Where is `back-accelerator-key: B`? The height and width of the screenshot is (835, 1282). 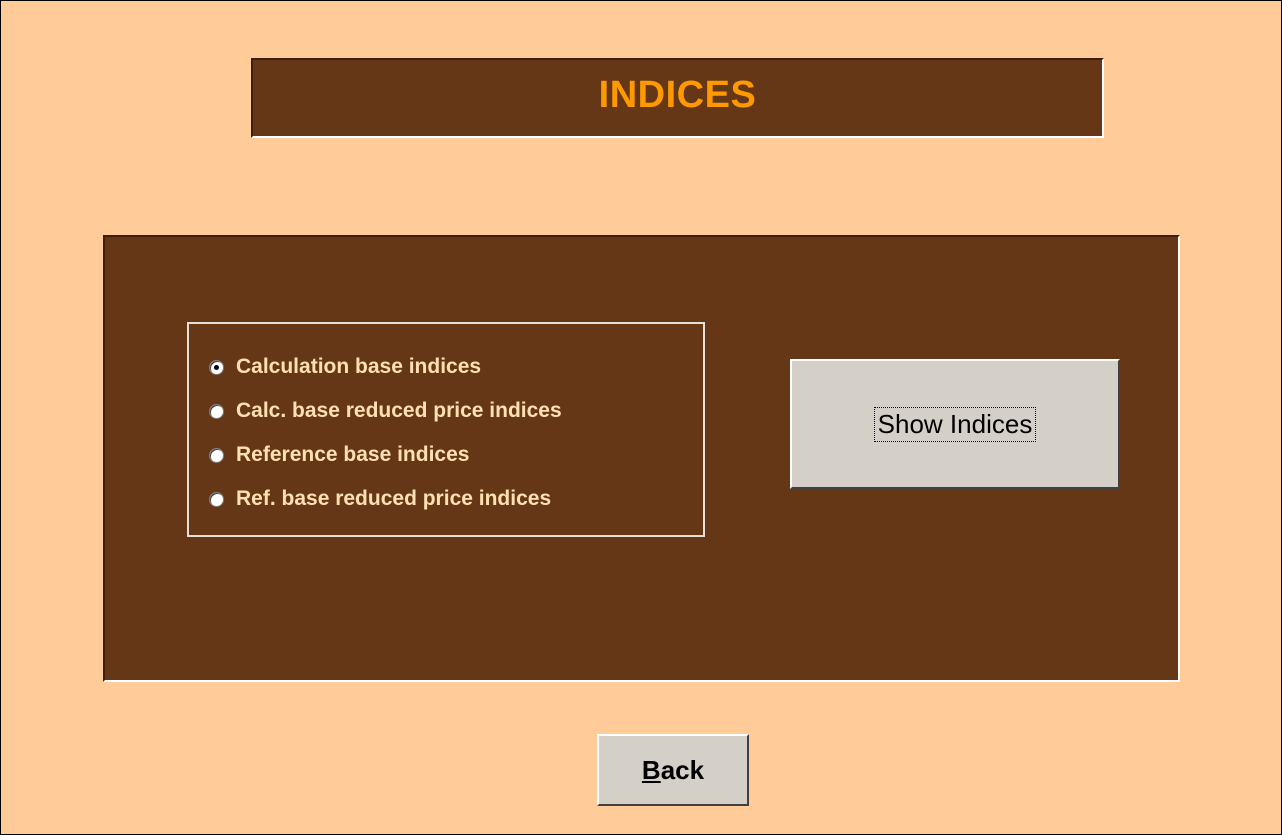
back-accelerator-key: B is located at coordinates (651, 769).